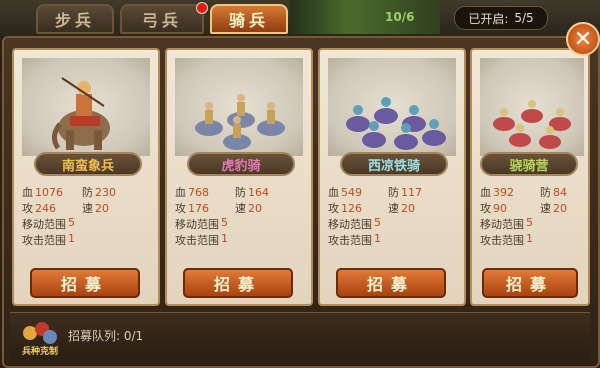 This screenshot has height=368, width=600. Describe the element at coordinates (488, 18) in the screenshot. I see `opened-label: 已开启:` at that location.